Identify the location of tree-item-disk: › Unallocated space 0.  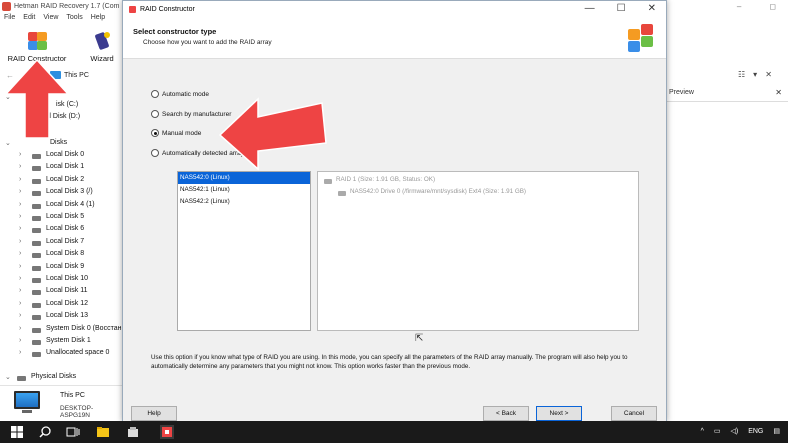
(61, 354).